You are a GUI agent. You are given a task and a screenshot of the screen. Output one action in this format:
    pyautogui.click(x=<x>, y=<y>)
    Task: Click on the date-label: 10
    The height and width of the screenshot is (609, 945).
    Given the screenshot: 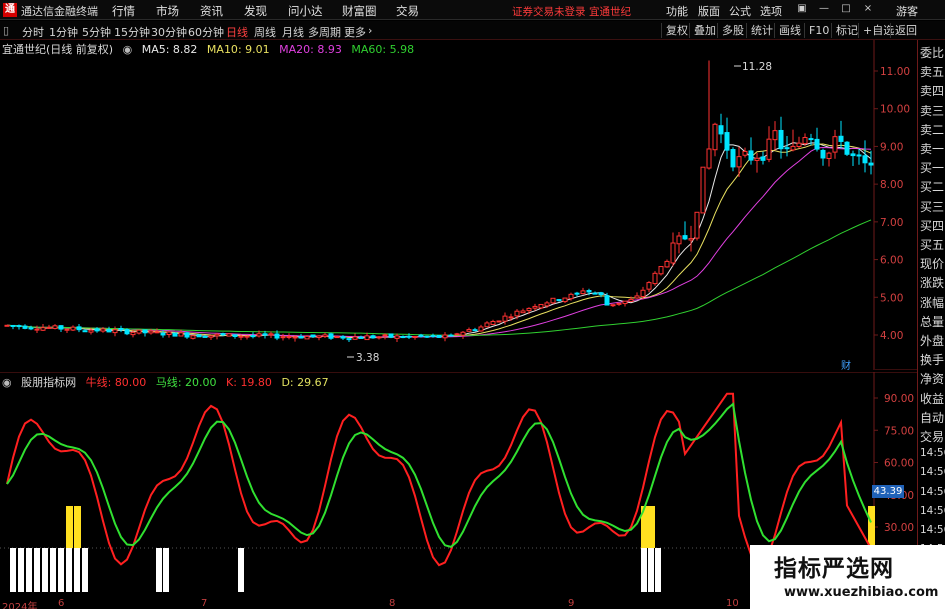 What is the action you would take?
    pyautogui.click(x=732, y=603)
    